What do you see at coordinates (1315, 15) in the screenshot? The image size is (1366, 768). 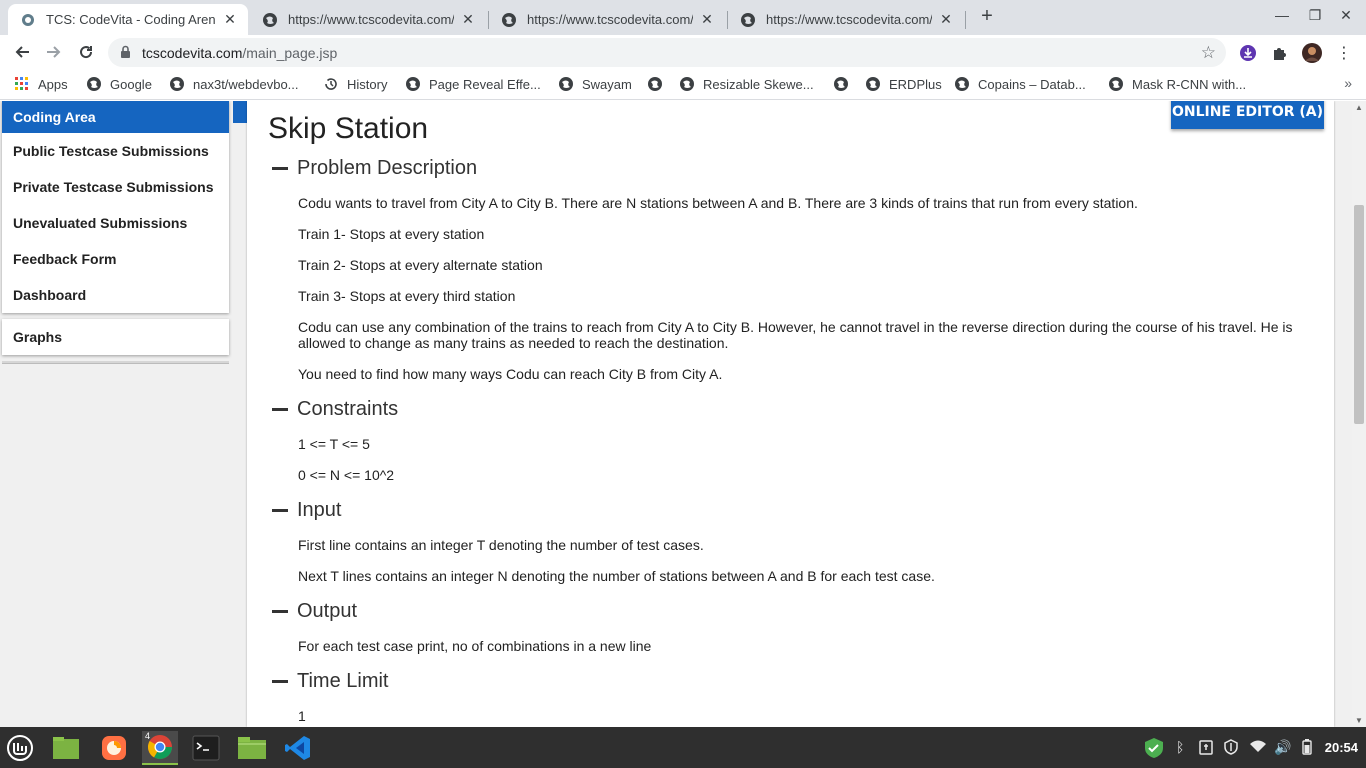 I see `restore-icon: ❐` at bounding box center [1315, 15].